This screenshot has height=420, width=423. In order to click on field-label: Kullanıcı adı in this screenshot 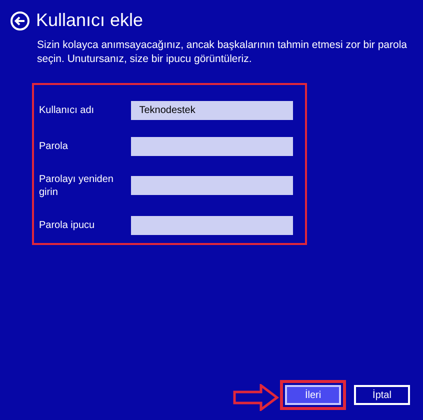, I will do `click(67, 111)`.